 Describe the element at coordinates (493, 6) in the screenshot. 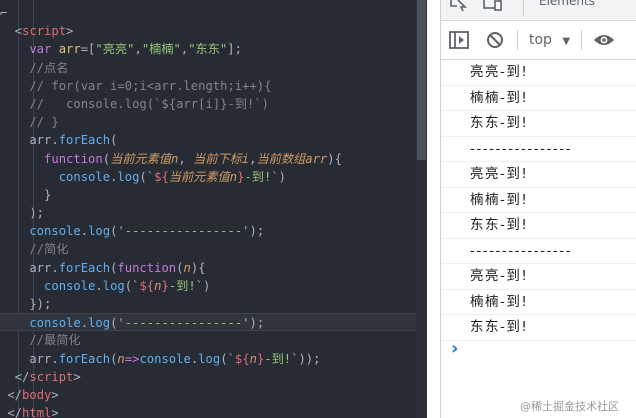

I see `device-toolbar-icon` at that location.